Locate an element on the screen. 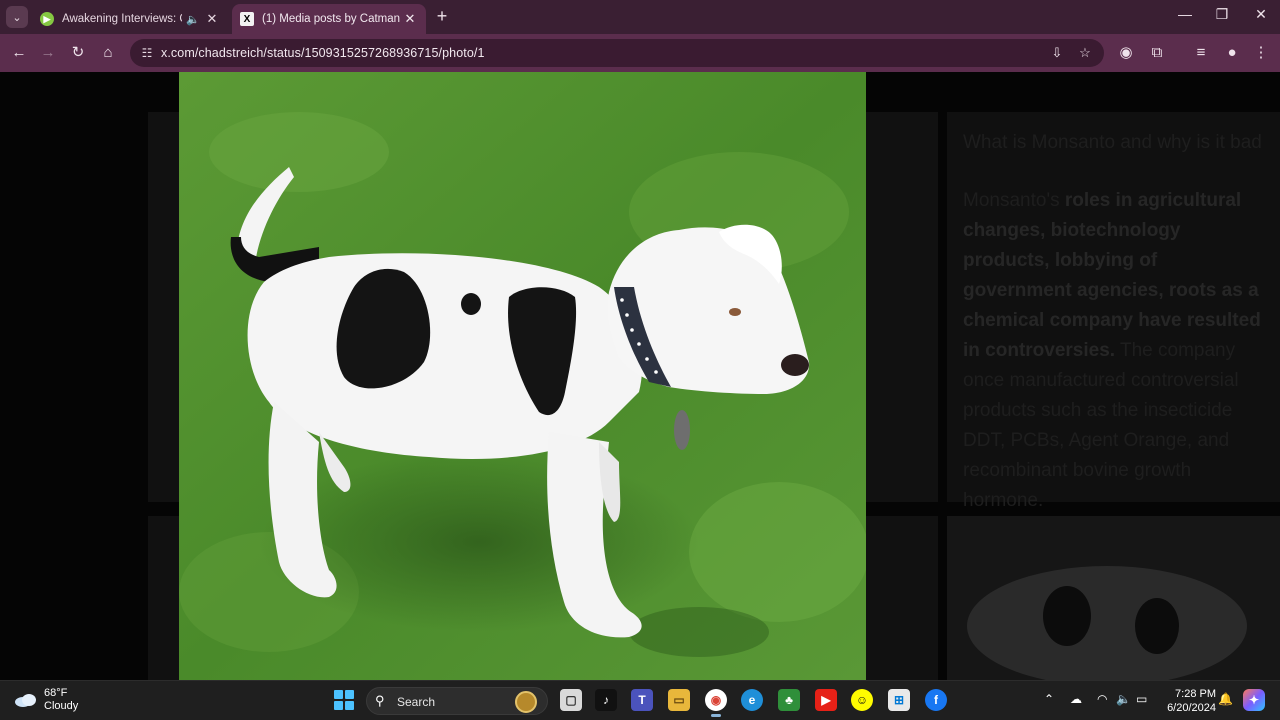 The image size is (1280, 720). volume-icon: 🔈 is located at coordinates (1123, 699).